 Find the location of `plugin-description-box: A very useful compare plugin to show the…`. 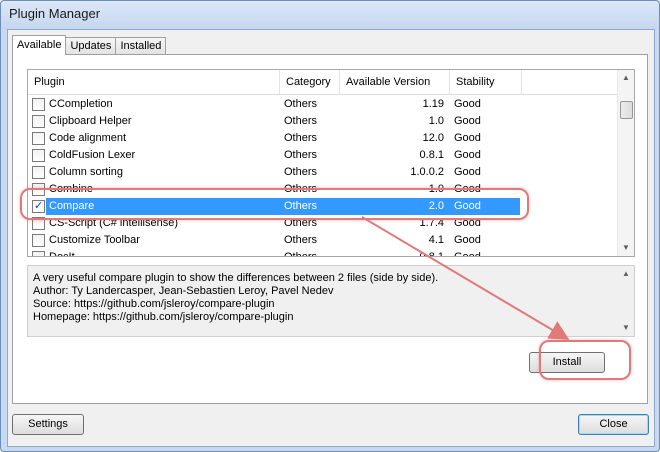

plugin-description-box: A very useful compare plugin to show the… is located at coordinates (331, 301).